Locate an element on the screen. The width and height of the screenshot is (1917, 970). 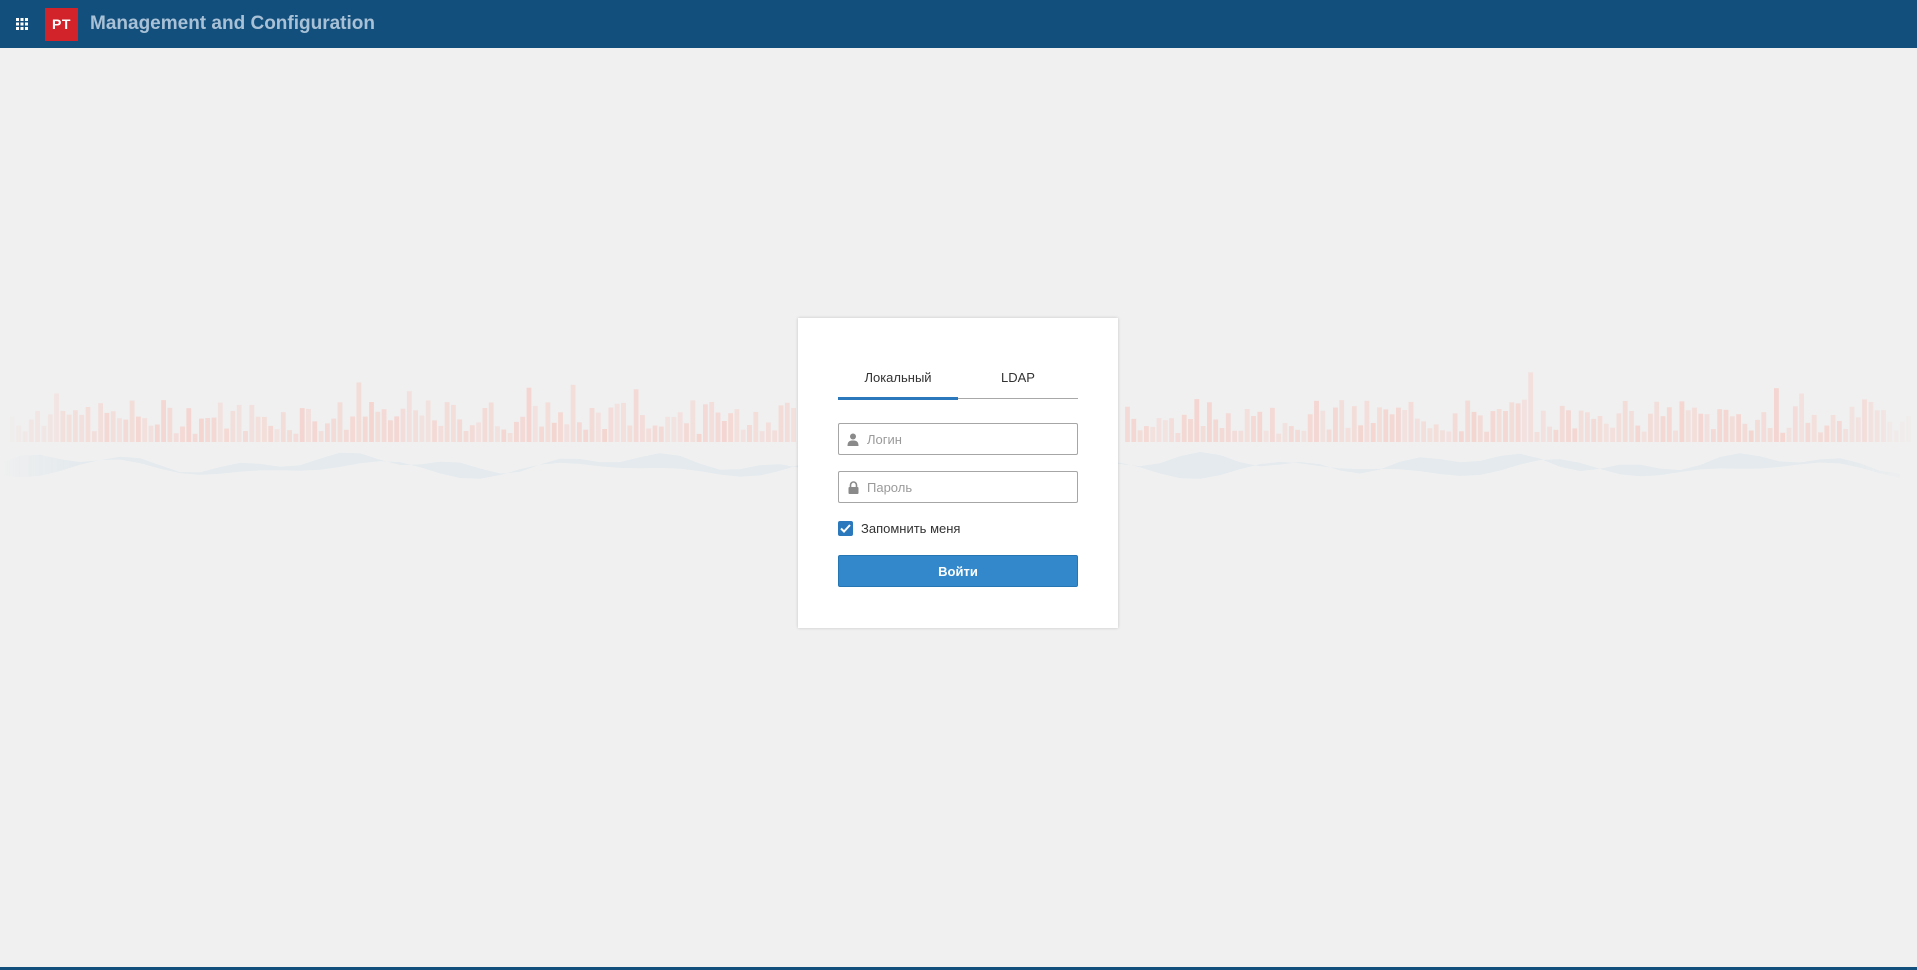
pt-logo: PT is located at coordinates (61, 24).